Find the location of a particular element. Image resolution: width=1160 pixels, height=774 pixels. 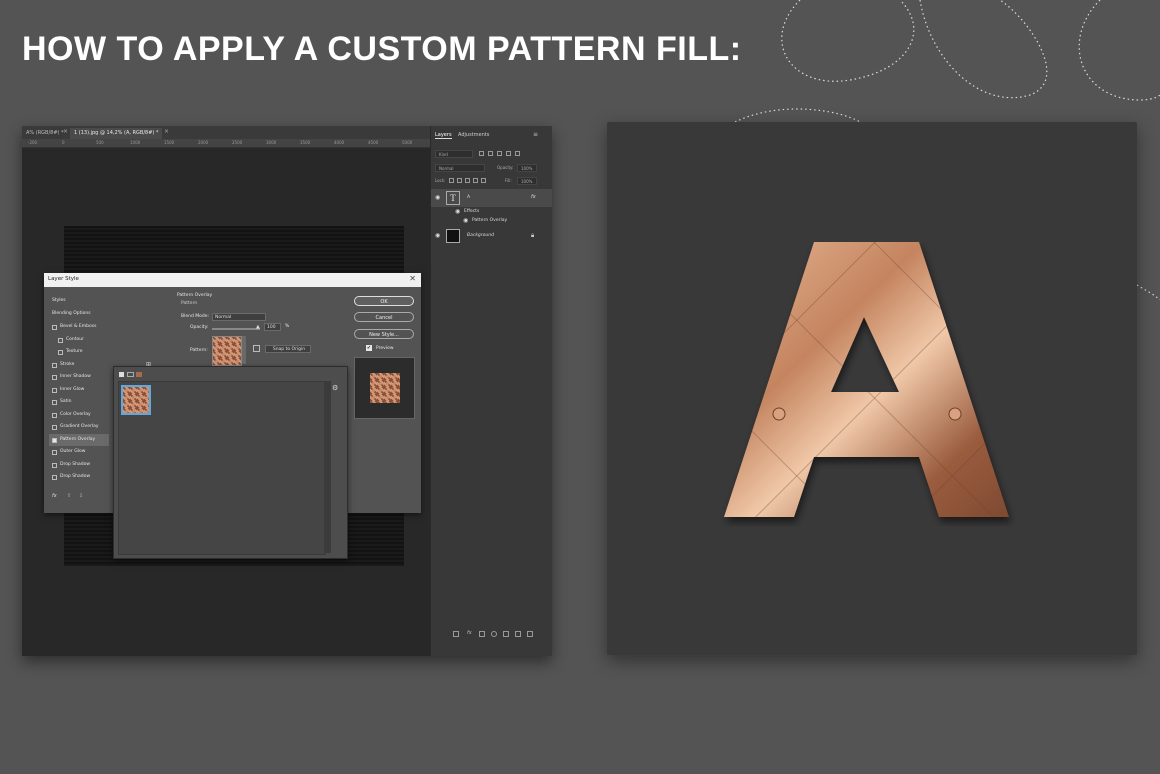

styles-header: Styles is located at coordinates (103, 301).